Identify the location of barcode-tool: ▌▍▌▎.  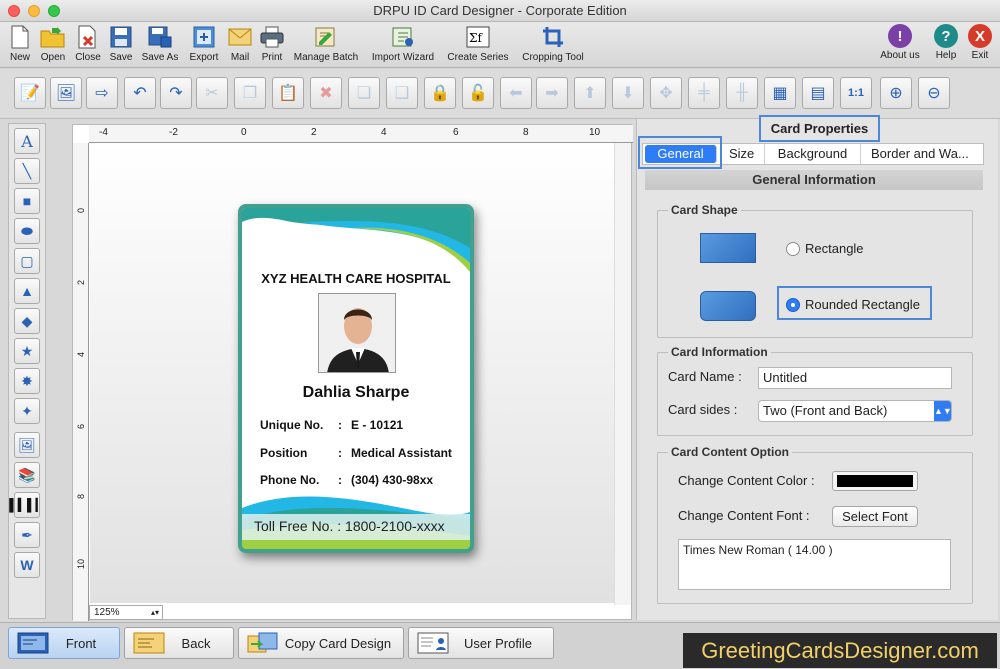
(27, 505).